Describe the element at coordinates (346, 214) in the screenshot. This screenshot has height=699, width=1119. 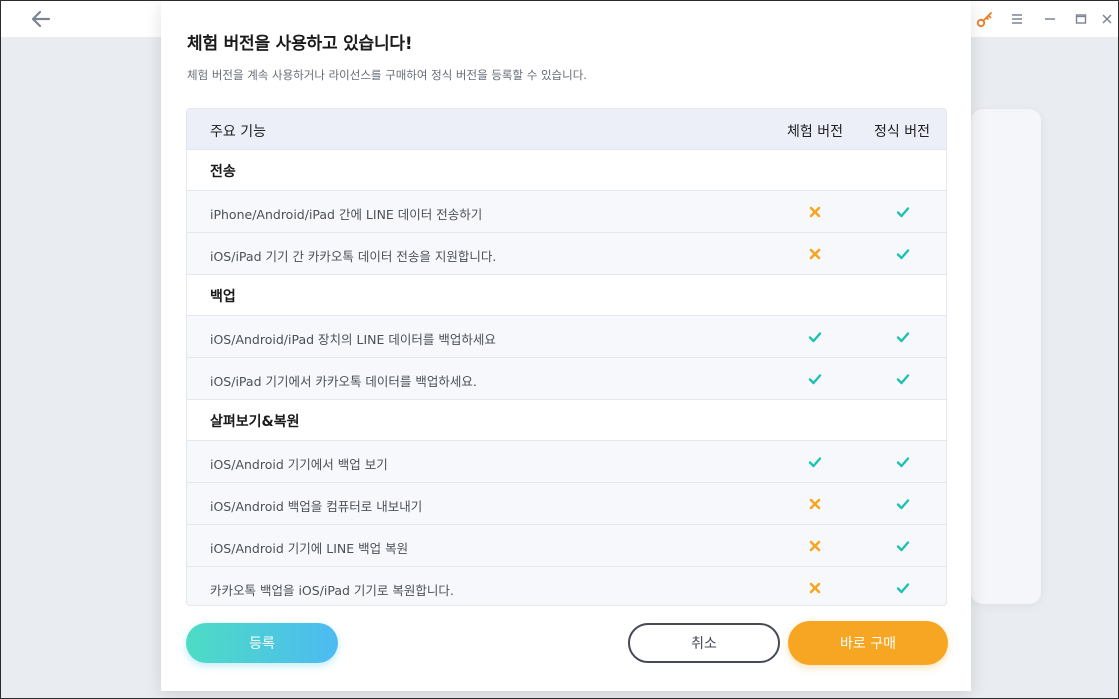
I see `feature-label: iPhone/Android/iPad 간에 LINE 데이터 전송하기` at that location.